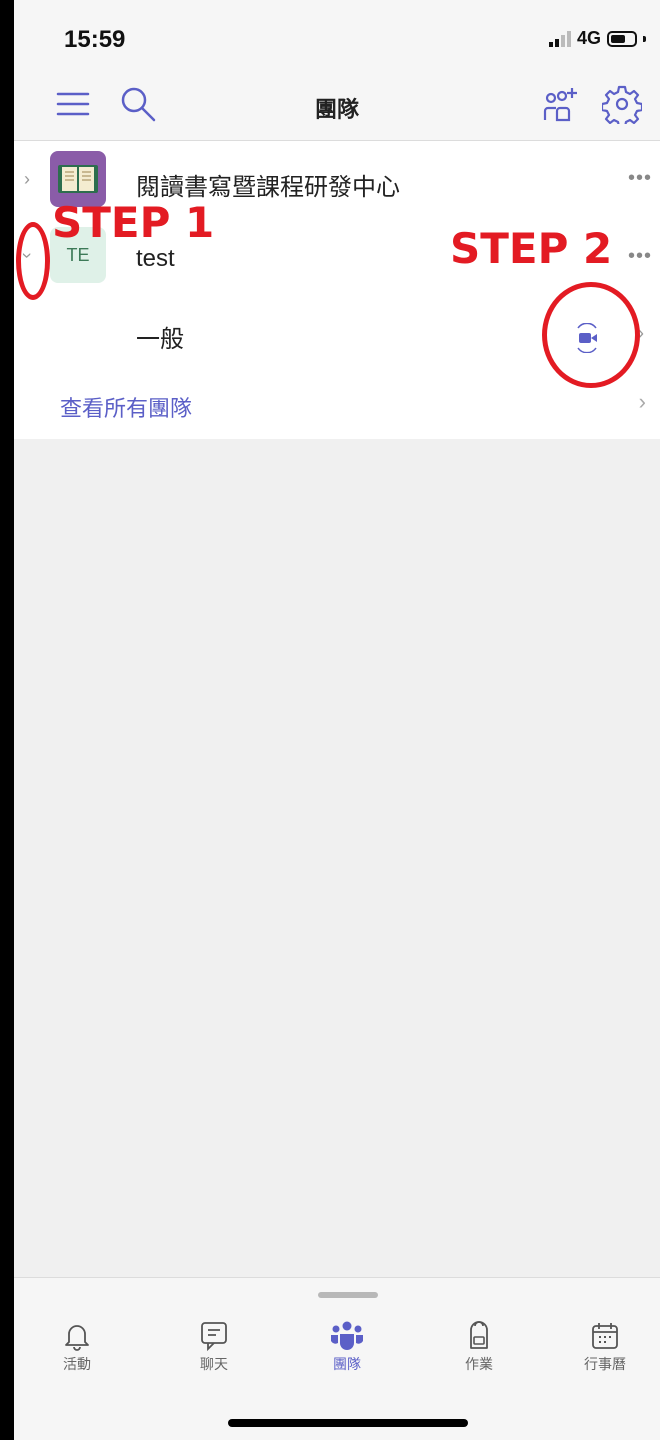 The width and height of the screenshot is (660, 1440). Describe the element at coordinates (268, 187) in the screenshot. I see `team-name: 閱讀書寫暨課程研發中心` at that location.